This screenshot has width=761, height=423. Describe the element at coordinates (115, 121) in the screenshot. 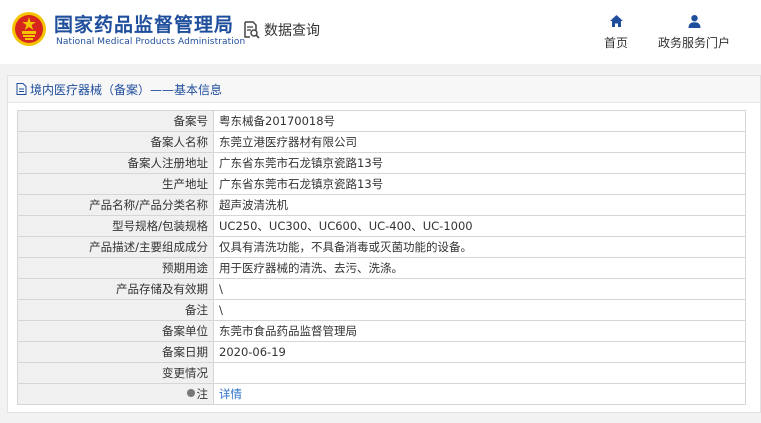

I see `row-label: 备案号` at that location.